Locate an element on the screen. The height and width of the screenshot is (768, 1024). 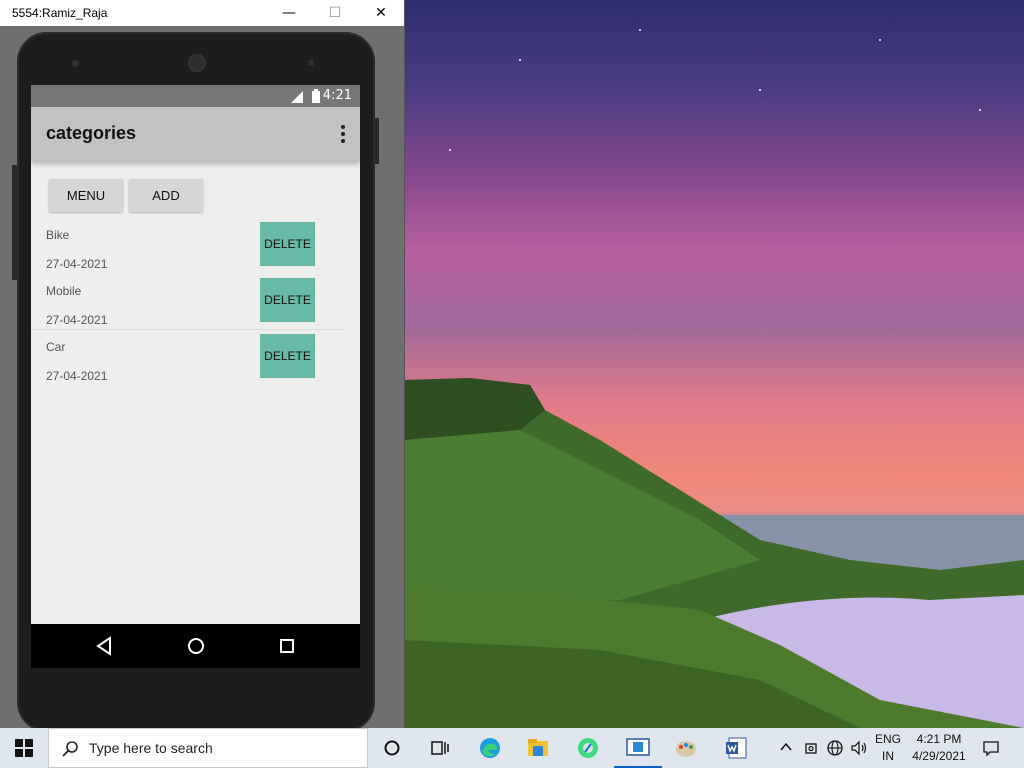
windows-logo-icon is located at coordinates (24, 748).